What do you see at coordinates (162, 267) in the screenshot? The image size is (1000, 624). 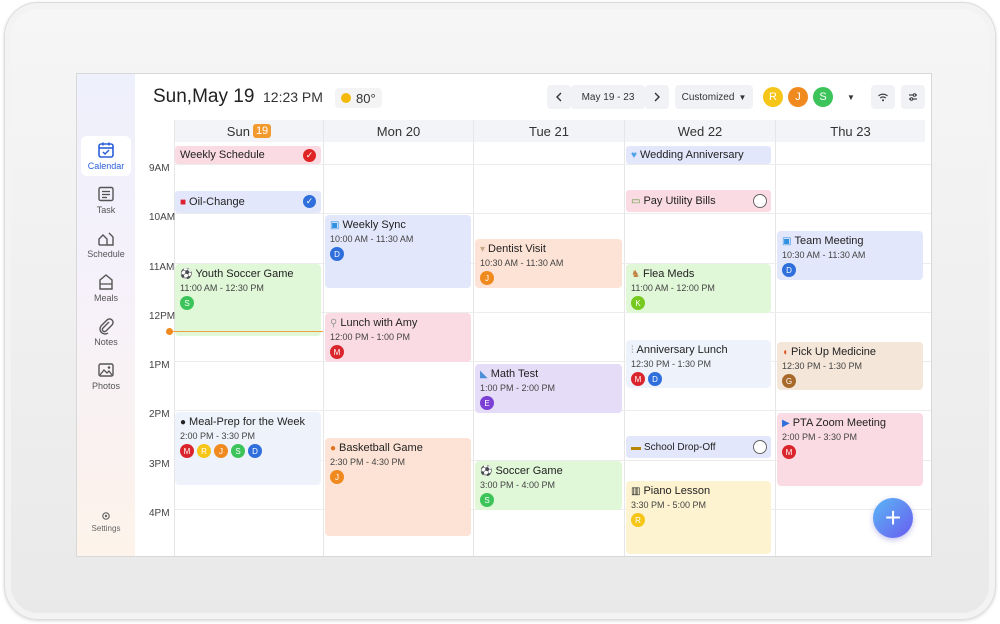 I see `hour-label: 11AM` at bounding box center [162, 267].